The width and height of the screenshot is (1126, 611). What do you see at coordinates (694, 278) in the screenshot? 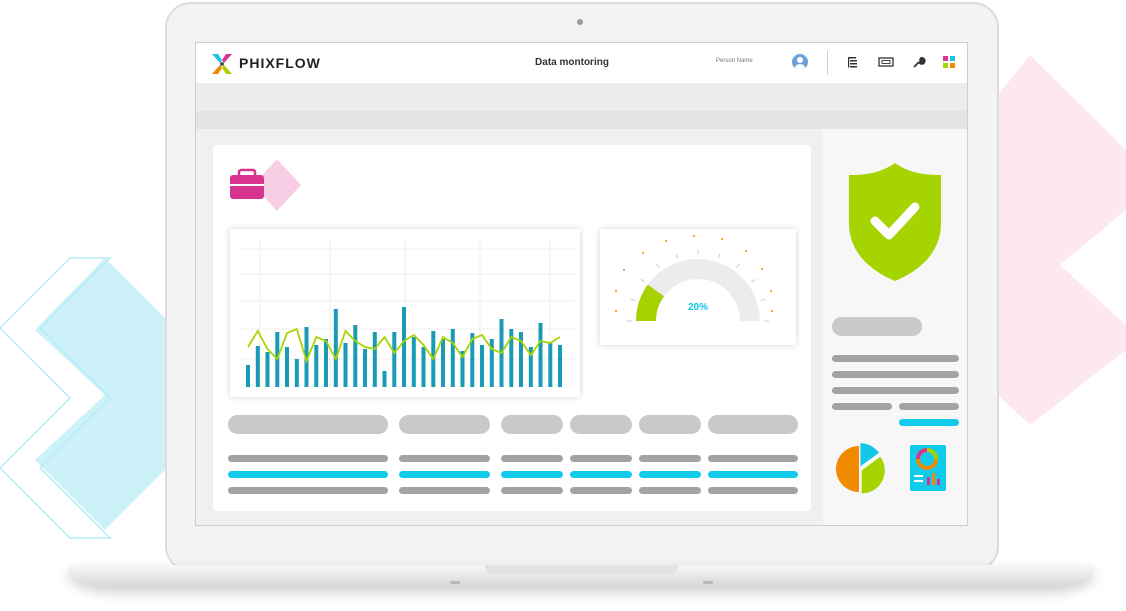
I see `gauge-plot` at bounding box center [694, 278].